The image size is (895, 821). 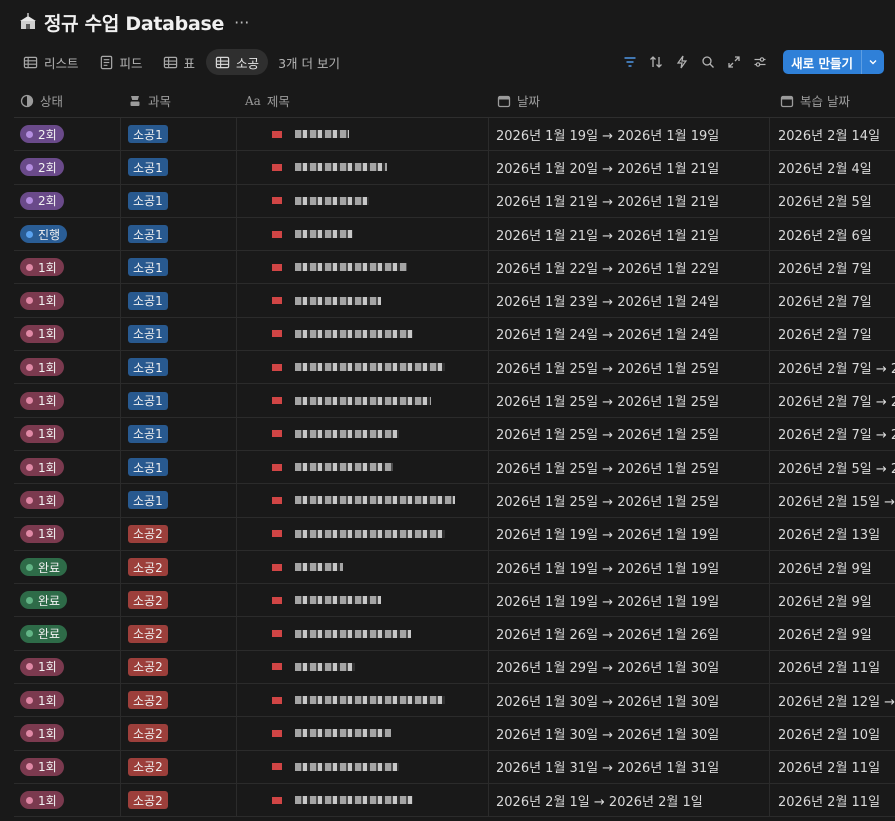 I want to click on date-cell: 2026년 1월 23일 → 2026년 1월 24일, so click(x=629, y=300).